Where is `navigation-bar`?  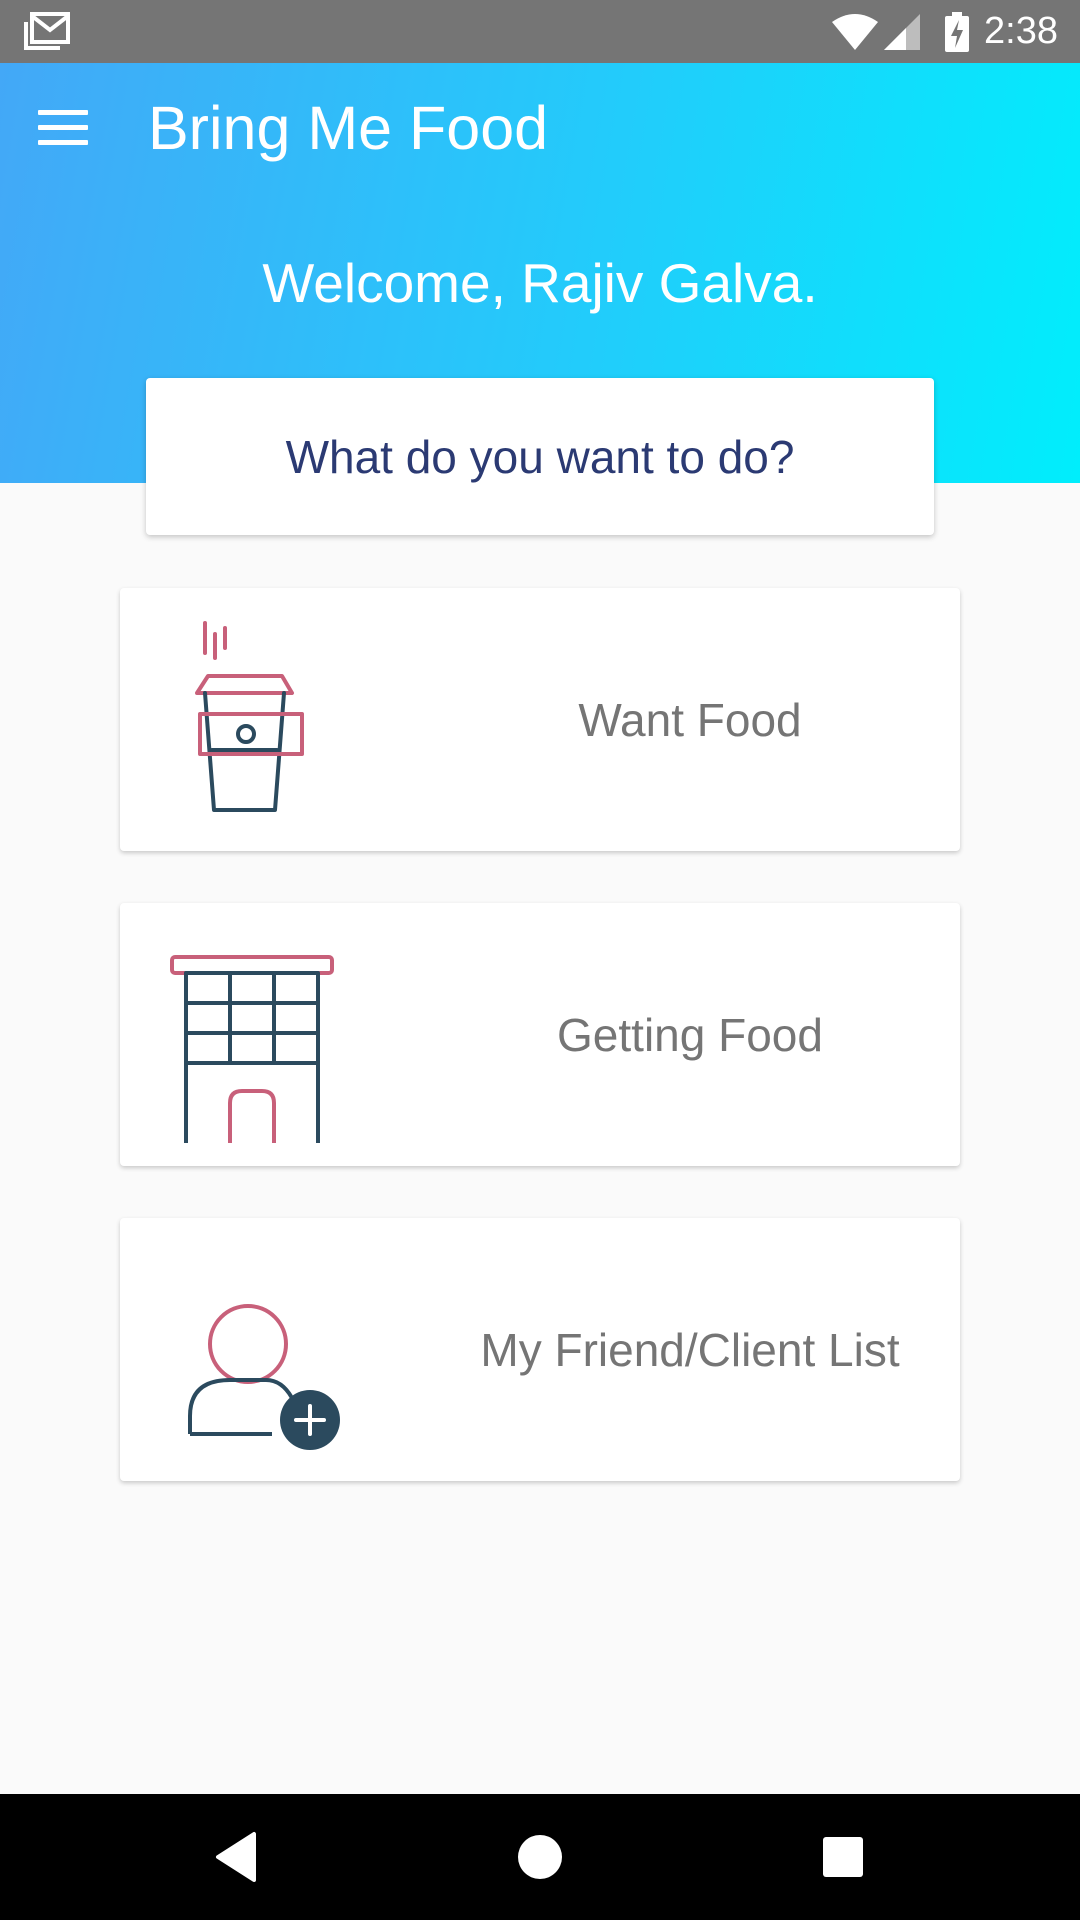
navigation-bar is located at coordinates (540, 1857).